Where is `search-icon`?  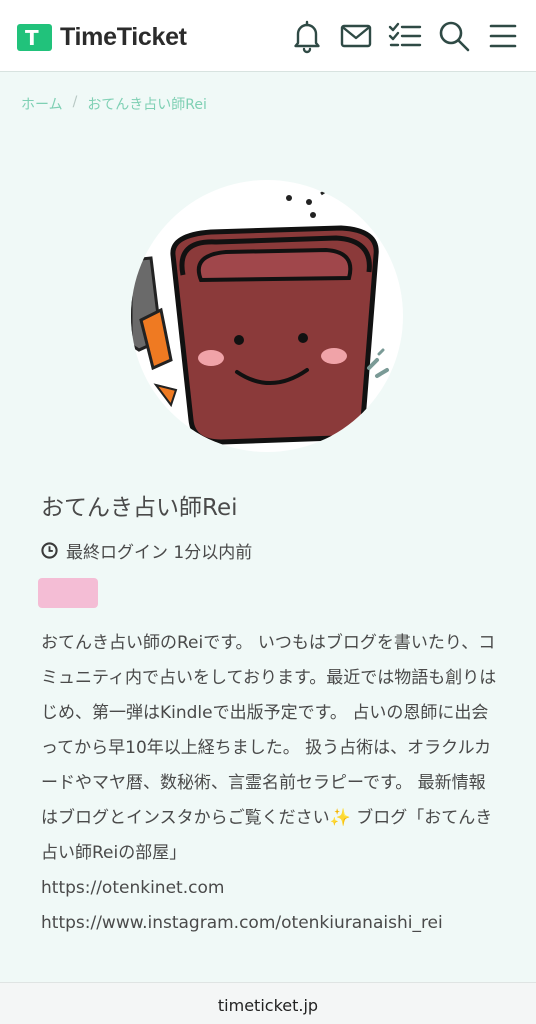
search-icon is located at coordinates (454, 36).